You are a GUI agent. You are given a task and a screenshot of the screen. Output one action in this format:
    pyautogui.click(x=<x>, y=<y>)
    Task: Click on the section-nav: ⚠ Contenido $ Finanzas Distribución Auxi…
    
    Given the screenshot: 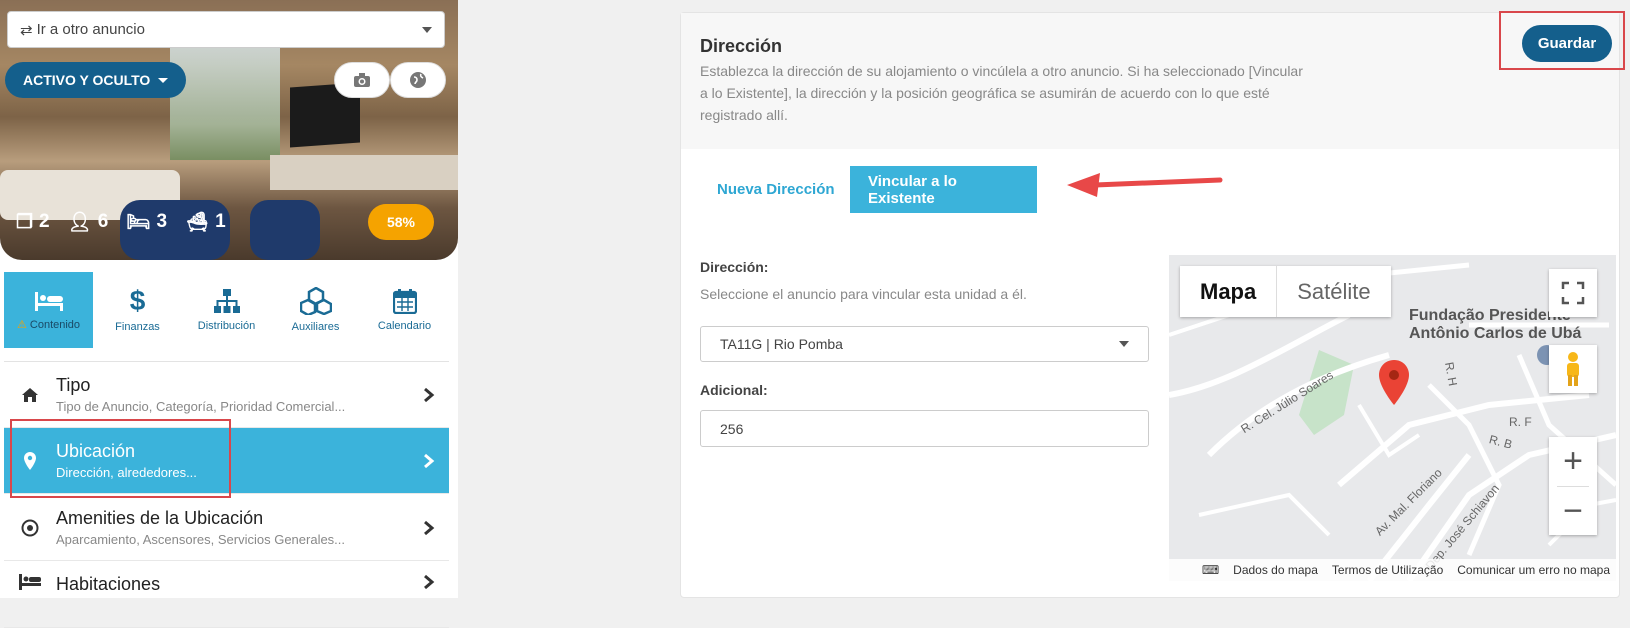 What is the action you would take?
    pyautogui.click(x=226, y=310)
    